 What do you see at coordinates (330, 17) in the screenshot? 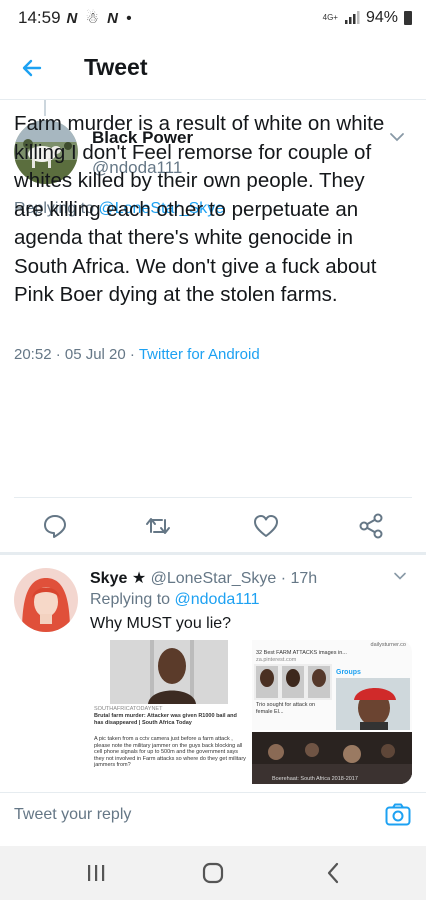
I see `network-type: 4G+` at bounding box center [330, 17].